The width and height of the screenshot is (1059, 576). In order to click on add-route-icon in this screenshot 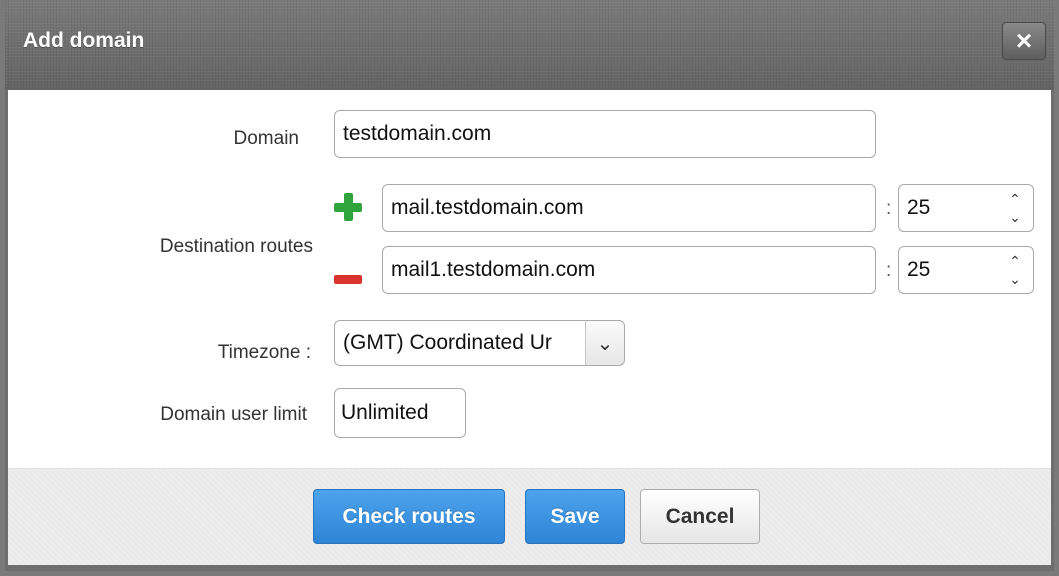, I will do `click(348, 207)`.